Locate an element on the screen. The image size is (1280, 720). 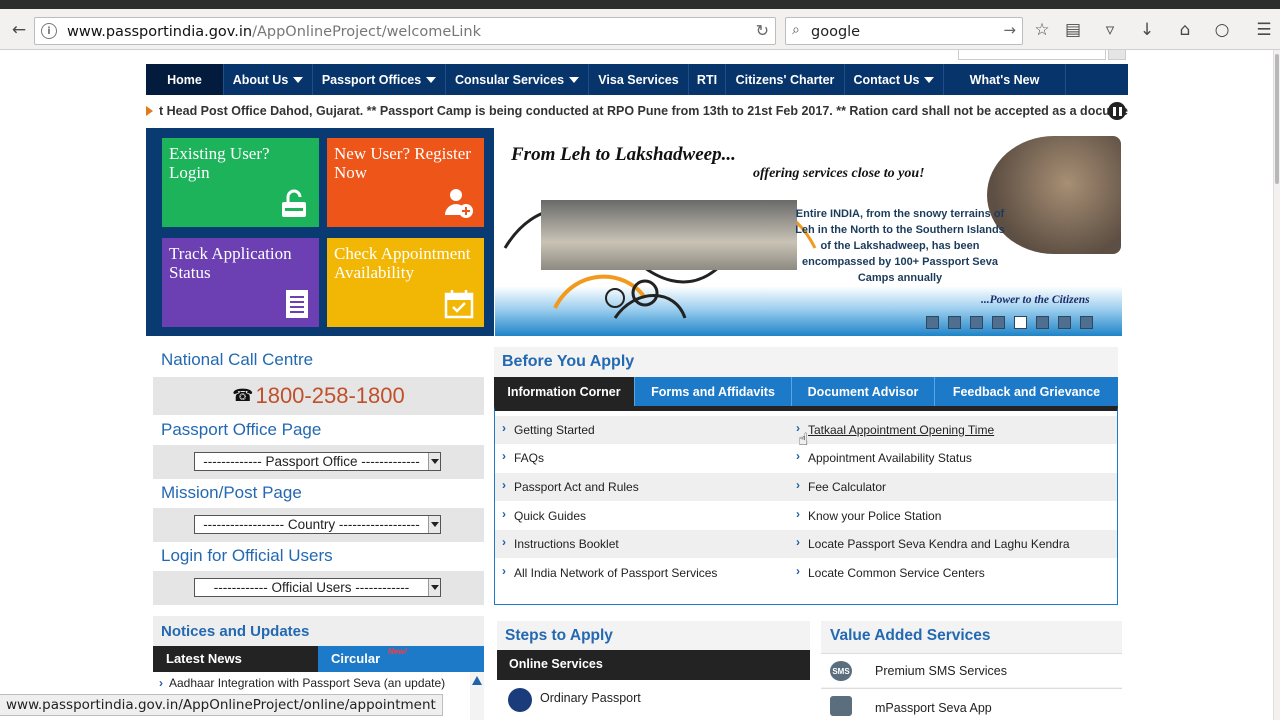
official-users-select: ------------ Official Users ------------ is located at coordinates (317, 587).